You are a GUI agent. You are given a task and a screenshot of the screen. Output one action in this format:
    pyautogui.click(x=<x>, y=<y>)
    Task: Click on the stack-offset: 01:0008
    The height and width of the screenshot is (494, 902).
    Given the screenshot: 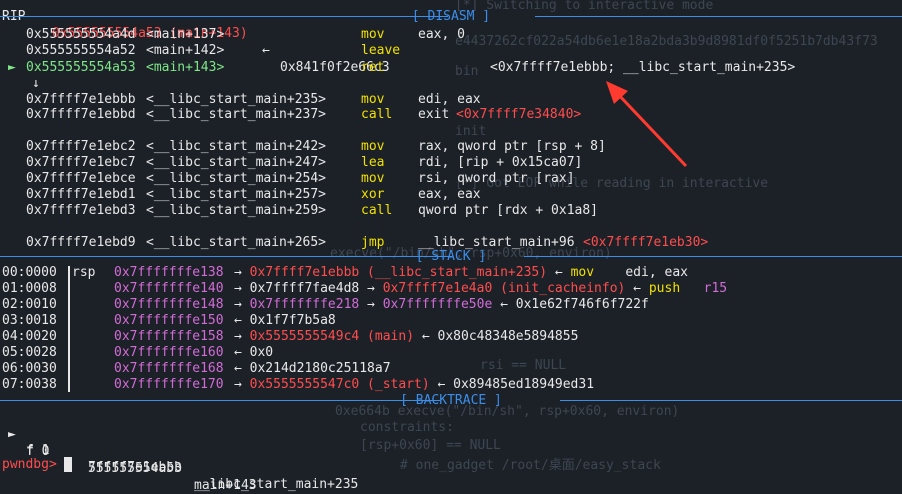 What is the action you would take?
    pyautogui.click(x=29, y=288)
    